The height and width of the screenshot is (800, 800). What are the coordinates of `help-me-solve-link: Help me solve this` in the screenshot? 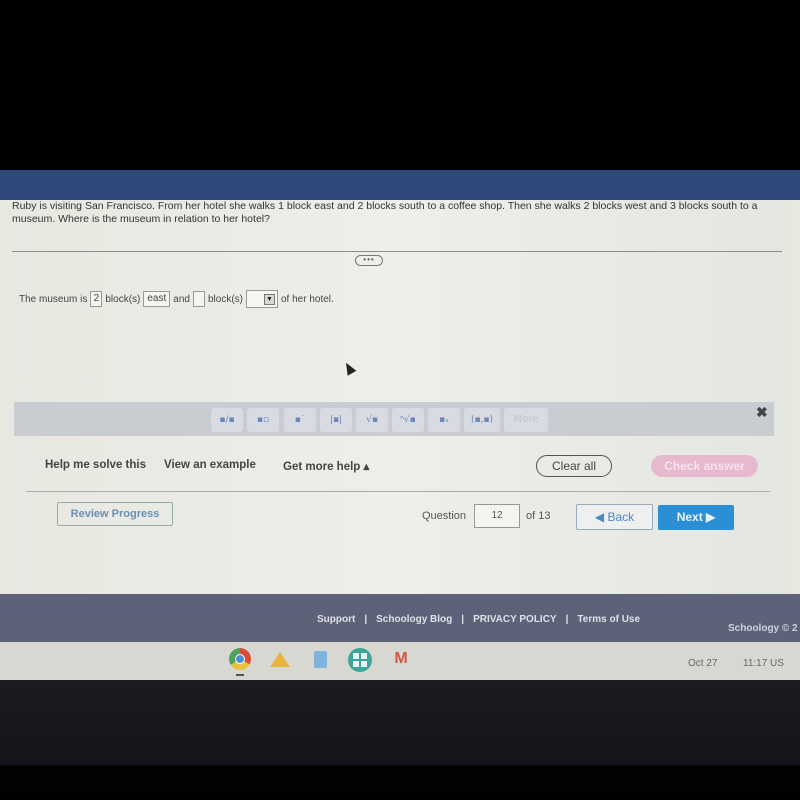 It's located at (95, 465).